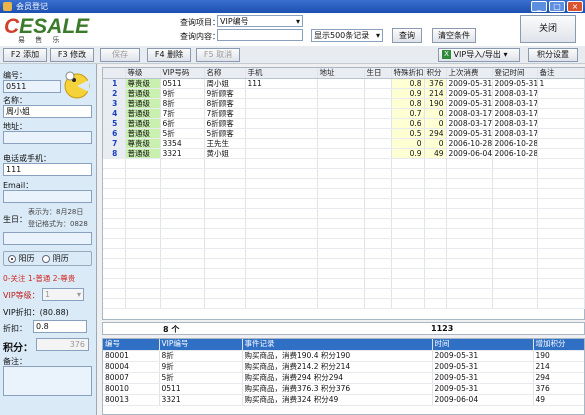 Image resolution: width=585 pixels, height=415 pixels. What do you see at coordinates (182, 133) in the screenshot?
I see `table-cell-vip: 5折` at bounding box center [182, 133].